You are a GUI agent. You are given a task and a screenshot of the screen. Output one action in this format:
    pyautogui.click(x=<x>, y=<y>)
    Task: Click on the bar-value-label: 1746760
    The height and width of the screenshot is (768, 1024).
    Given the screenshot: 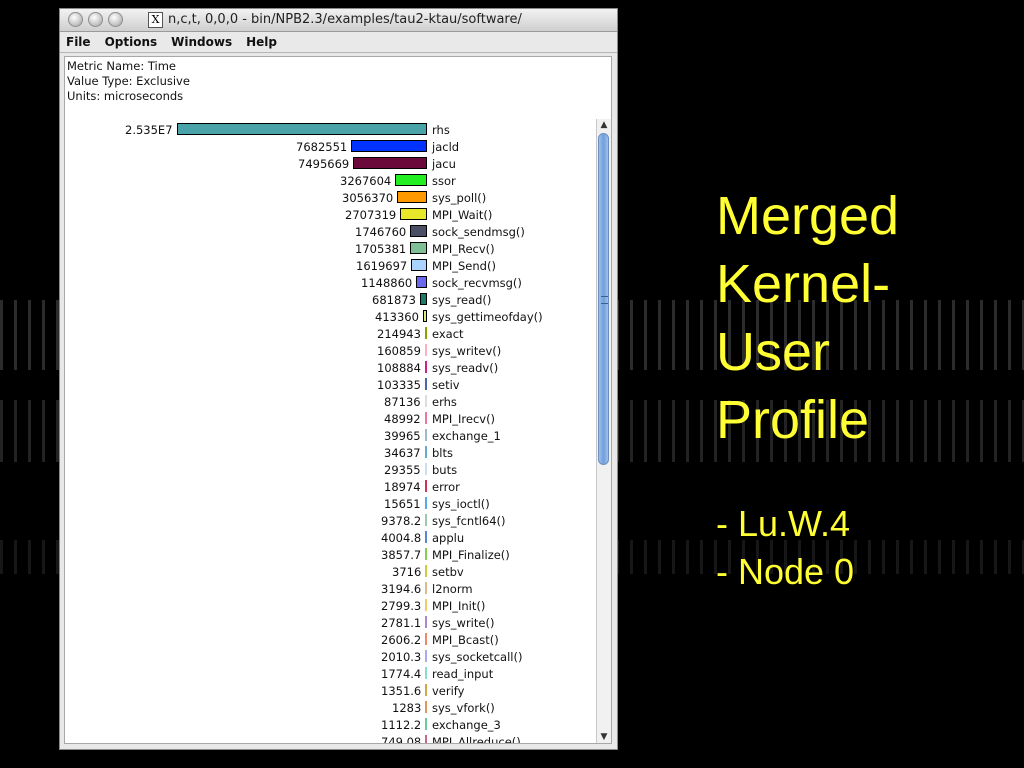 What is the action you would take?
    pyautogui.click(x=381, y=232)
    